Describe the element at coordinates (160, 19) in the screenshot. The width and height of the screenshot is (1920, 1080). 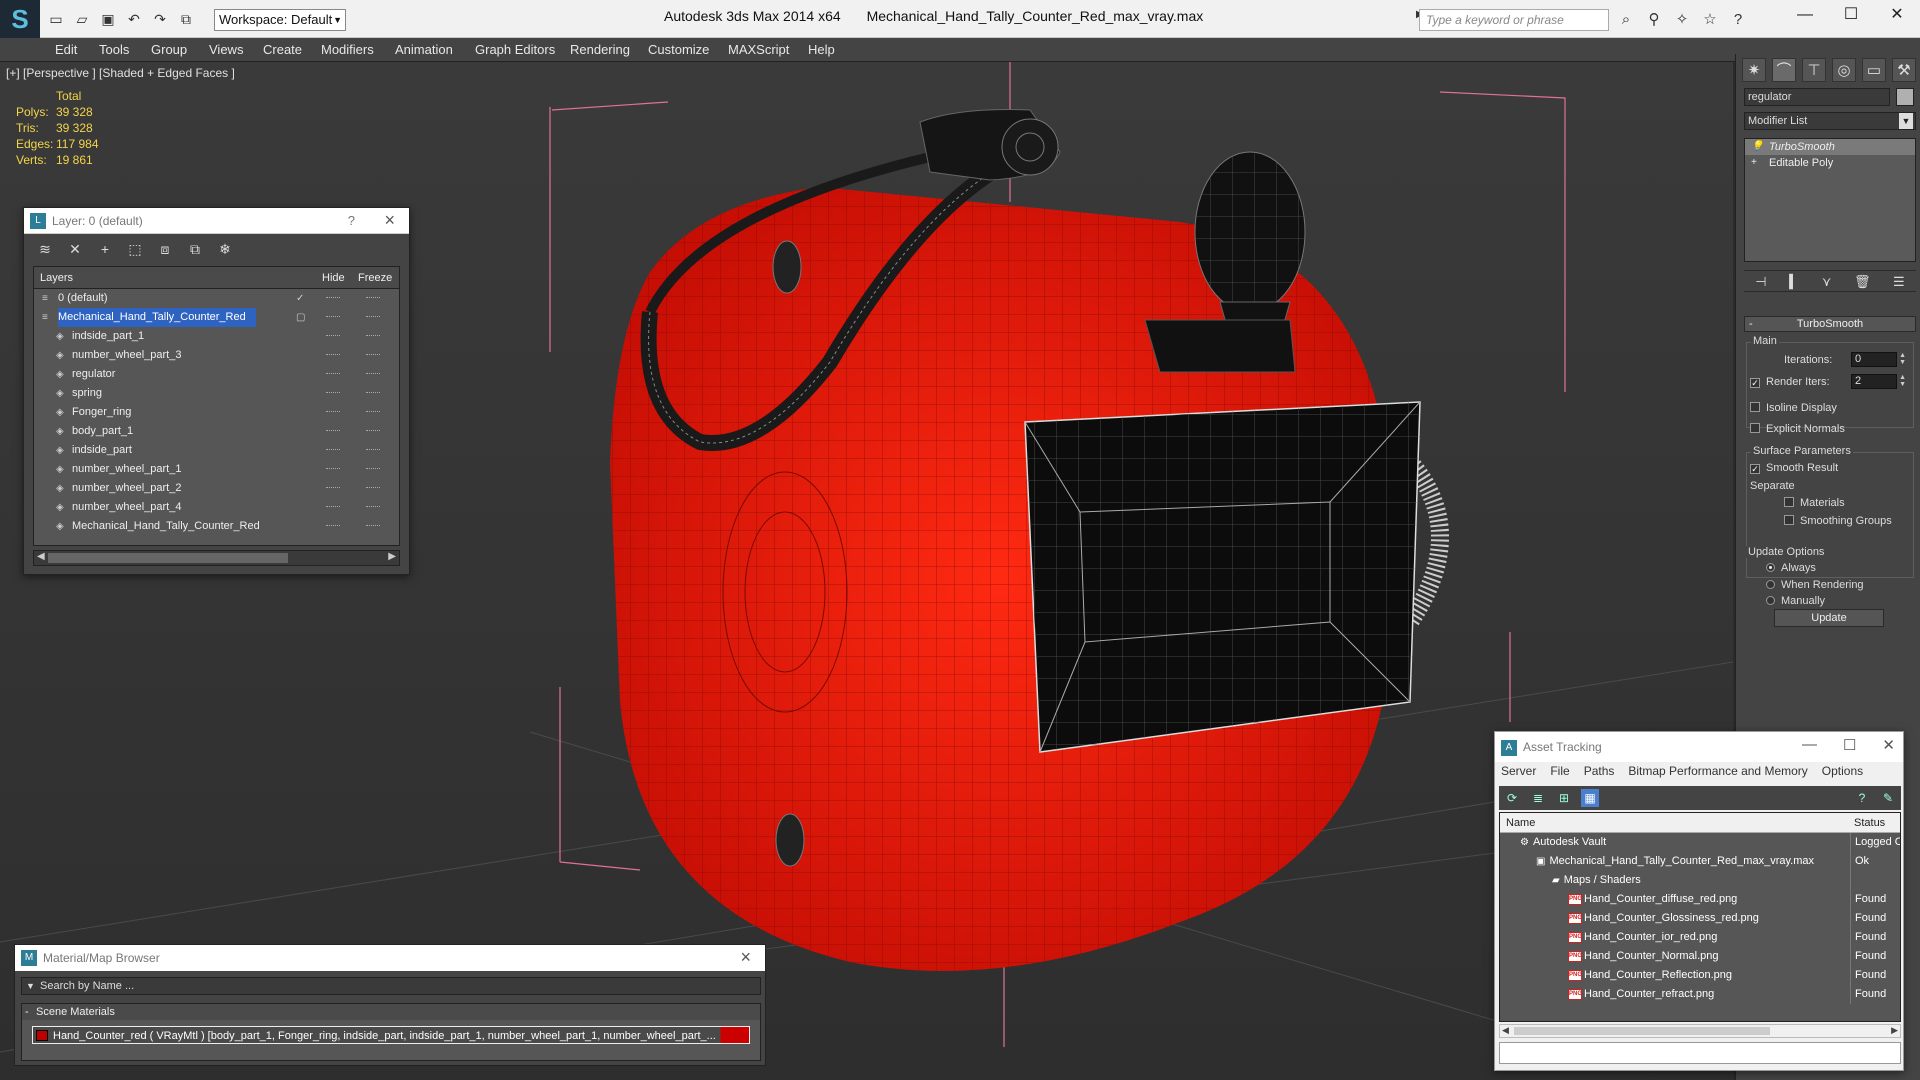
I see `redo-icon: ↷` at that location.